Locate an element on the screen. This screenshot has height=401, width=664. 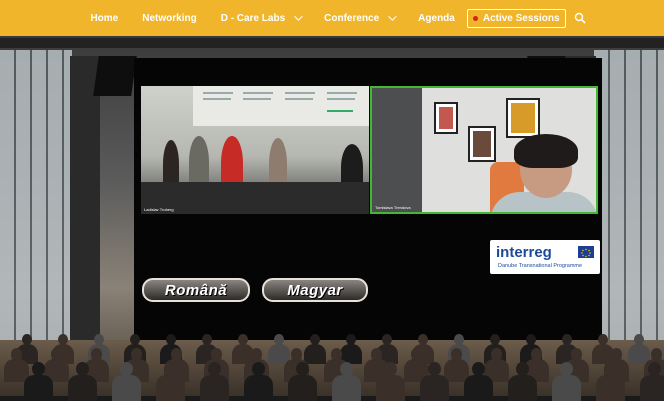
nav-label: Conference is located at coordinates (352, 18).